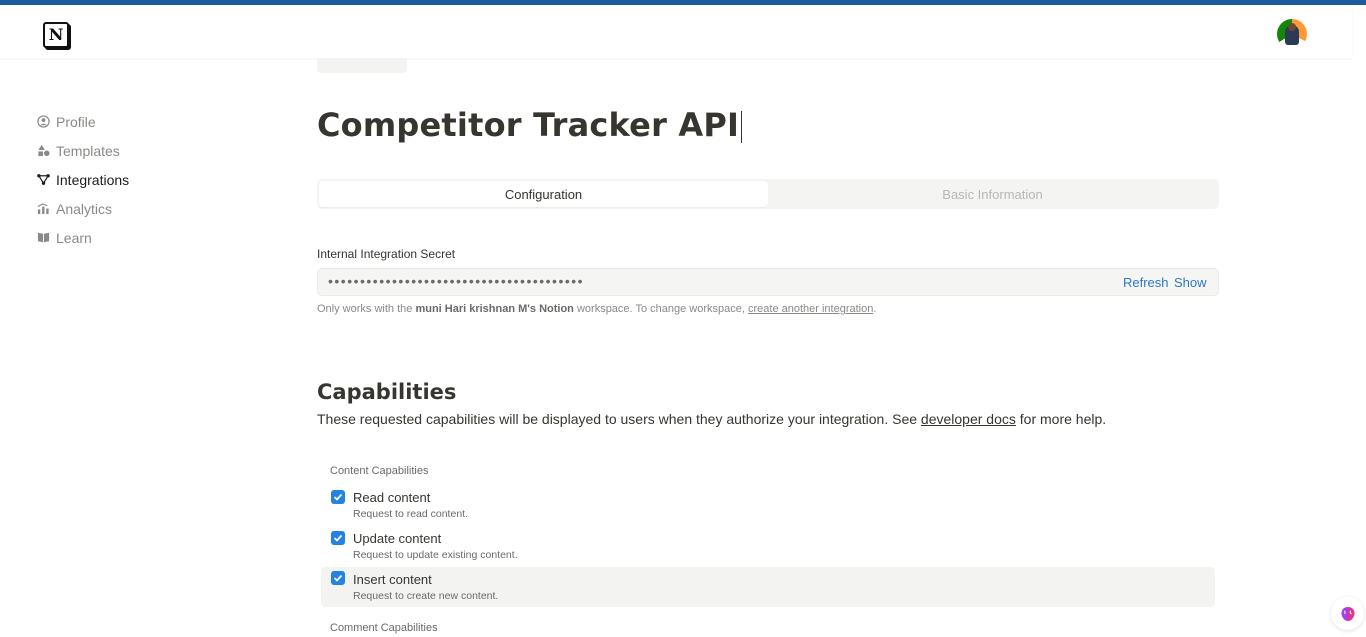 The width and height of the screenshot is (1366, 637). I want to click on book-icon, so click(43, 238).